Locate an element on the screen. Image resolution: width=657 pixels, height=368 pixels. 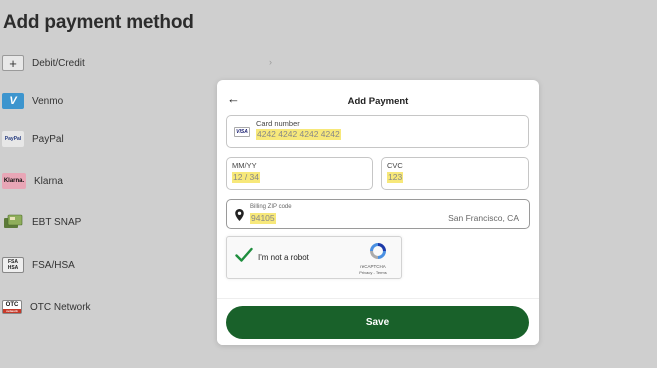
payment-method-venmo: V Venmo is located at coordinates (32, 101).